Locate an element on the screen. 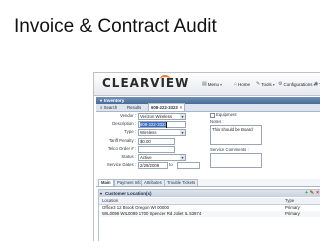 This screenshot has height=241, width=320. panel-title-bar: ▾ Inventory is located at coordinates (208, 100).